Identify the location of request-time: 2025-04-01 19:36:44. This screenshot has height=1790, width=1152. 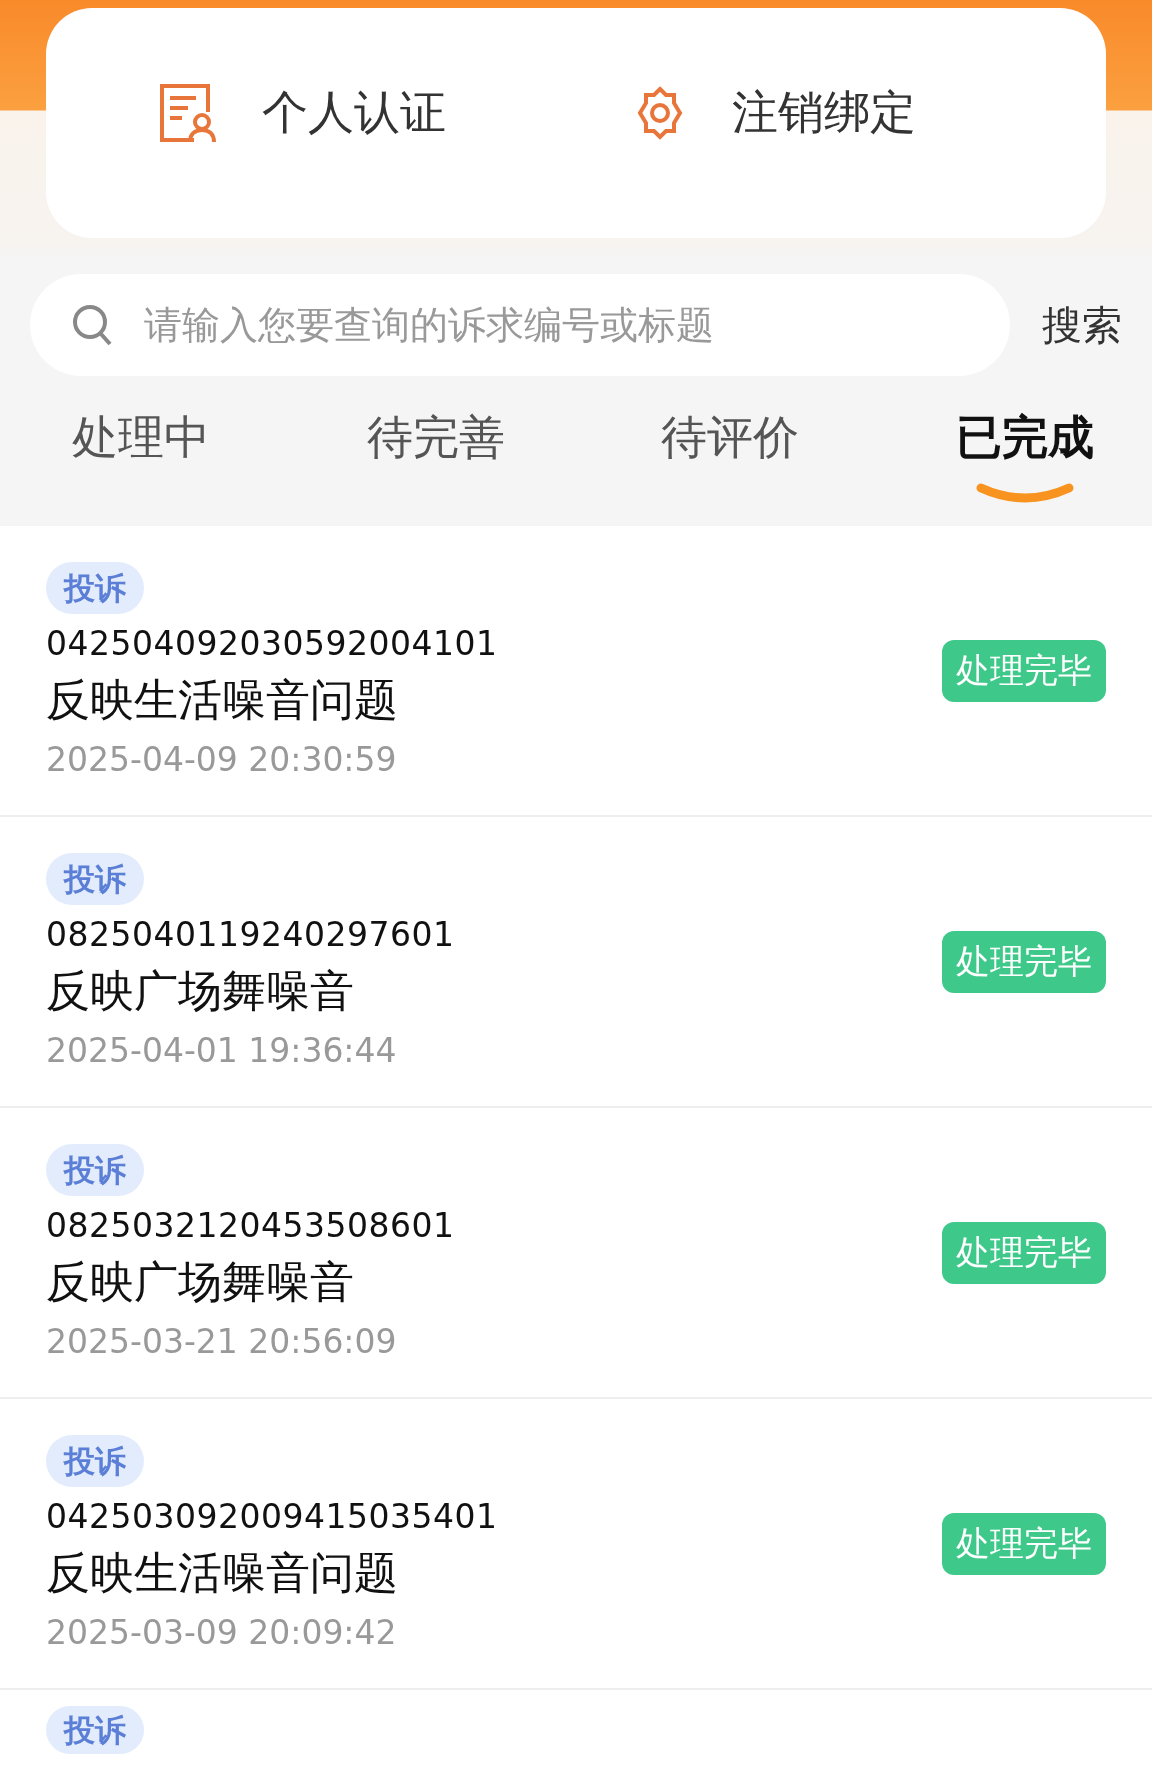
(221, 1050).